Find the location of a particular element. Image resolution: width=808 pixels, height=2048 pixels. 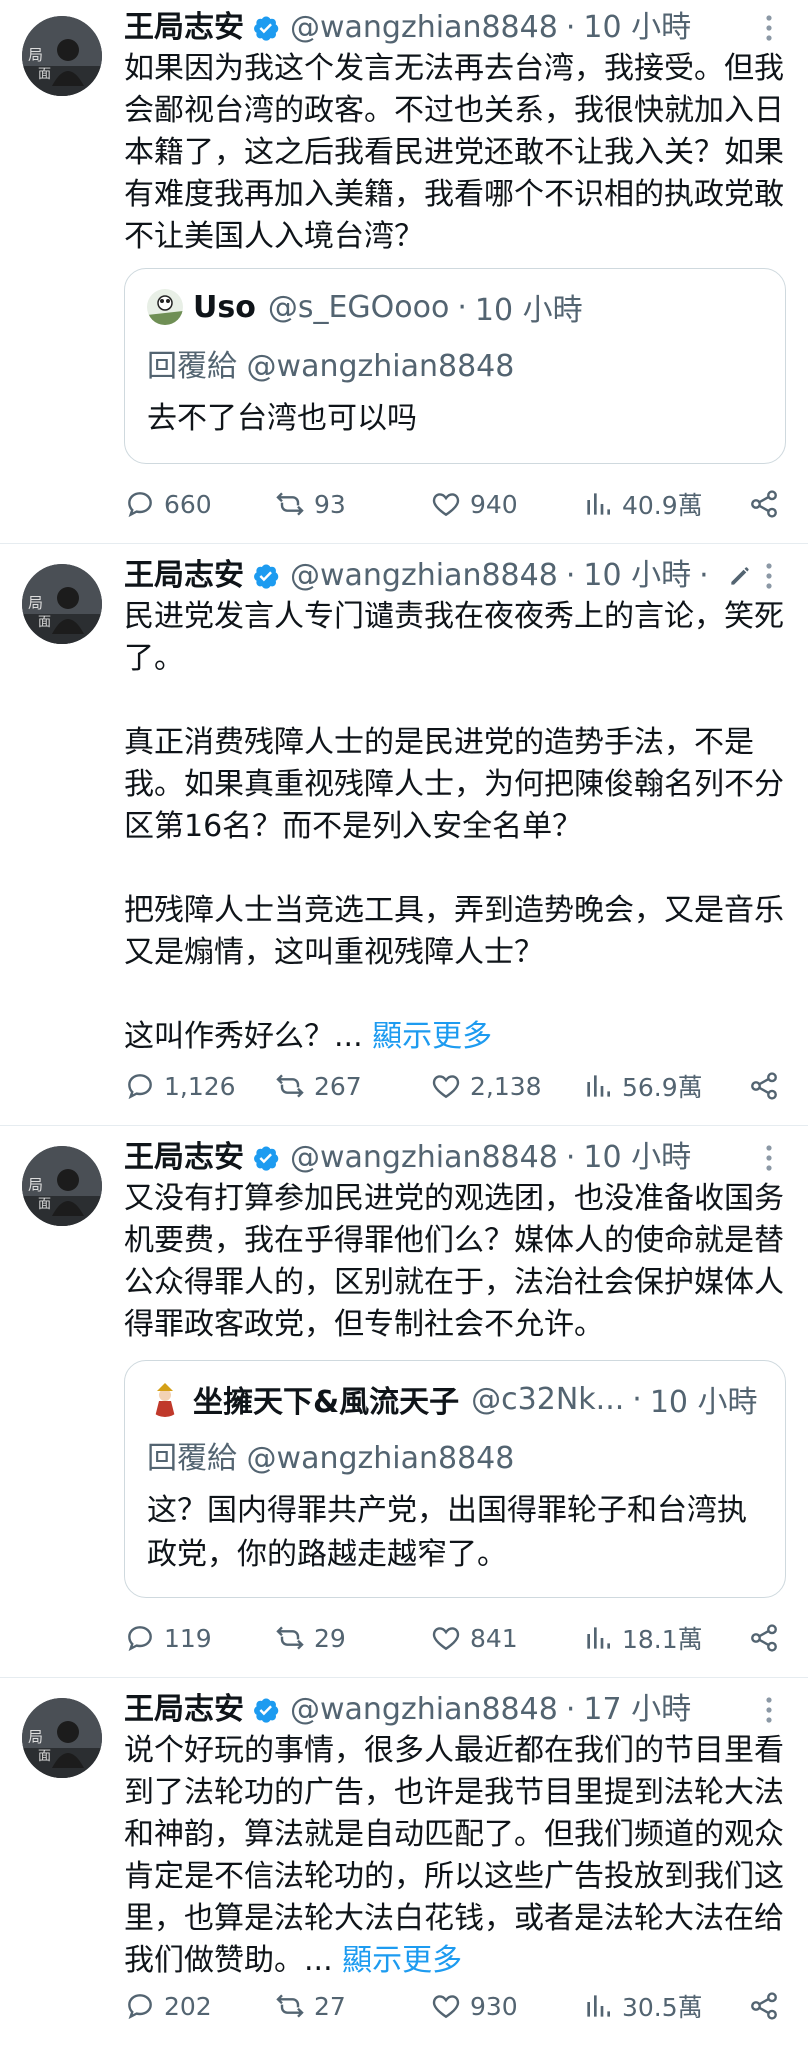

quoted-tweet-header: 坐擁天下&風流天子 @c32Nk... · 10 小時 is located at coordinates (457, 1399).